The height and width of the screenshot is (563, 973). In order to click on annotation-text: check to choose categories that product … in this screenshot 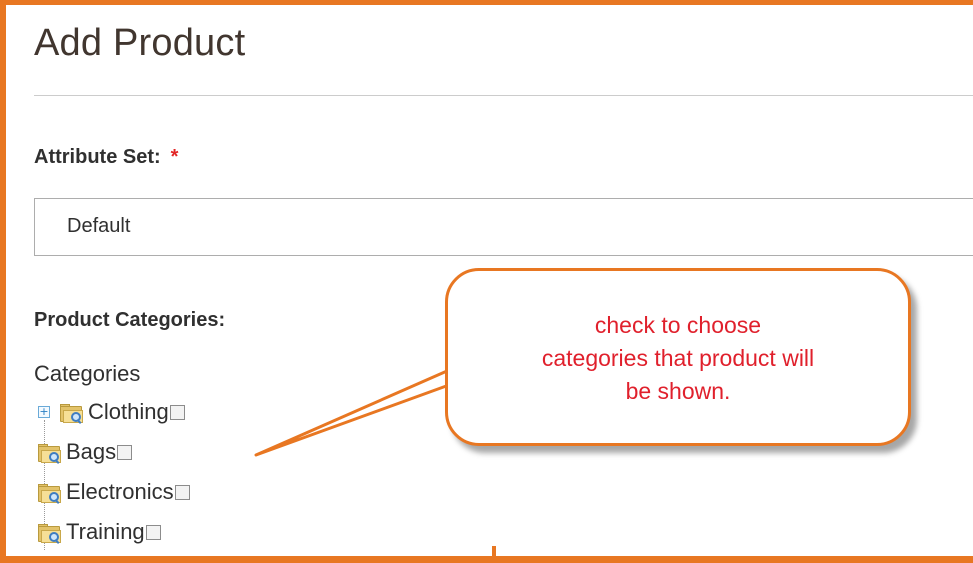, I will do `click(678, 358)`.